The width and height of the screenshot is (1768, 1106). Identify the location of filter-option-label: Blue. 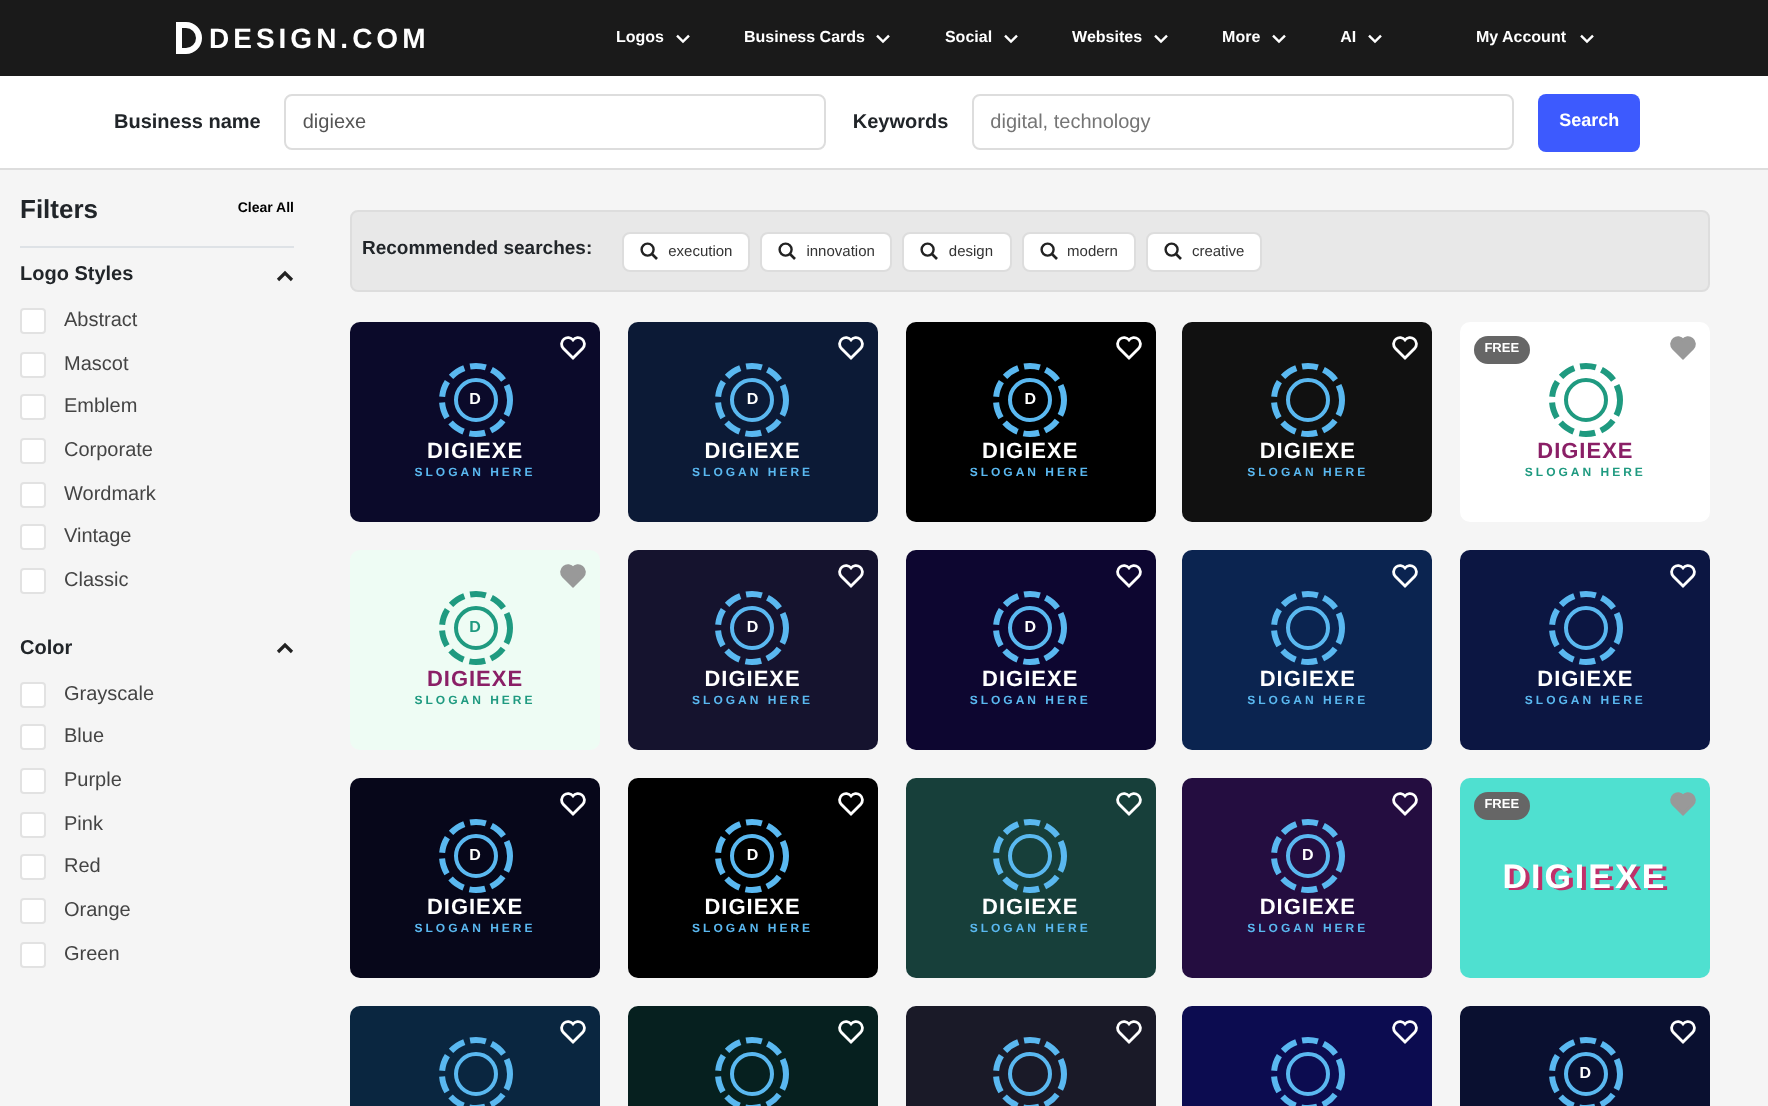
(84, 738).